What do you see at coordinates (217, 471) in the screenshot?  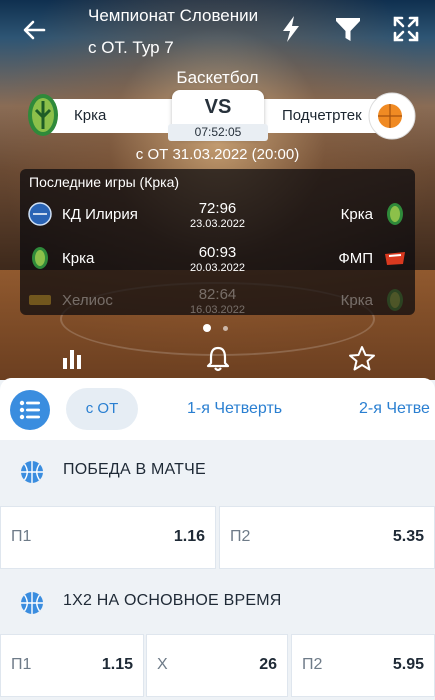 I see `market-header: ПОБЕДА В МАТЧЕ` at bounding box center [217, 471].